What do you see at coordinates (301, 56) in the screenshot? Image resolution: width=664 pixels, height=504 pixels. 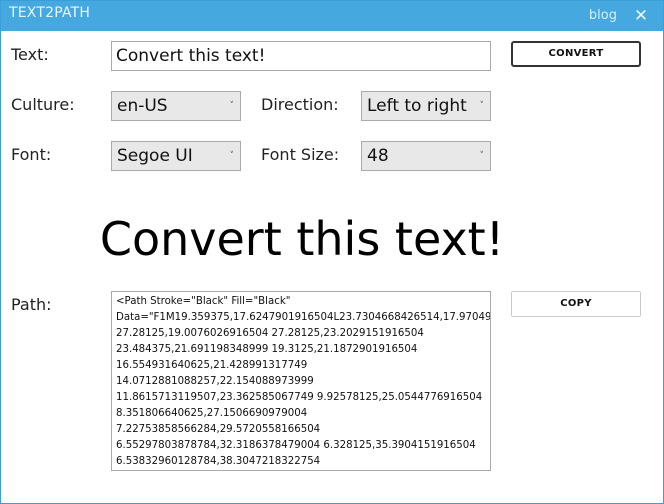 I see `text-input: Convert this text!` at bounding box center [301, 56].